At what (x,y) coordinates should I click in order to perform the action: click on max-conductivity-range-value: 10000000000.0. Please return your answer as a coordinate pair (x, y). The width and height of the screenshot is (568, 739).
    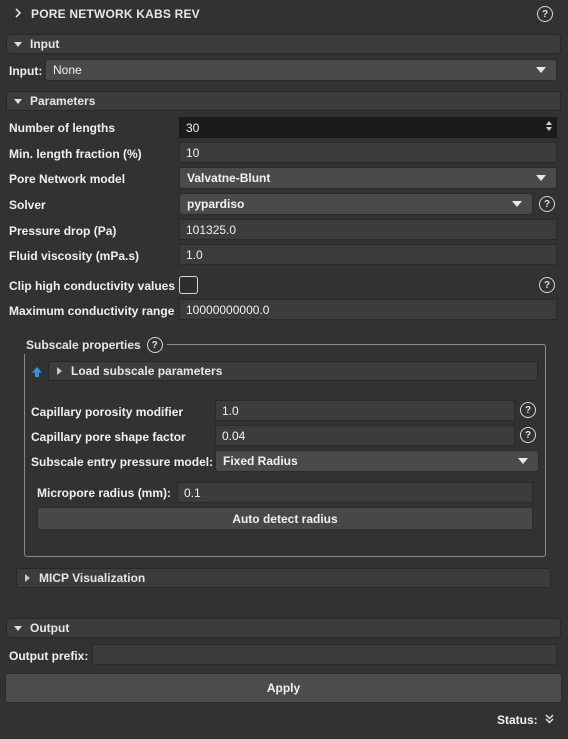
    Looking at the image, I should click on (228, 309).